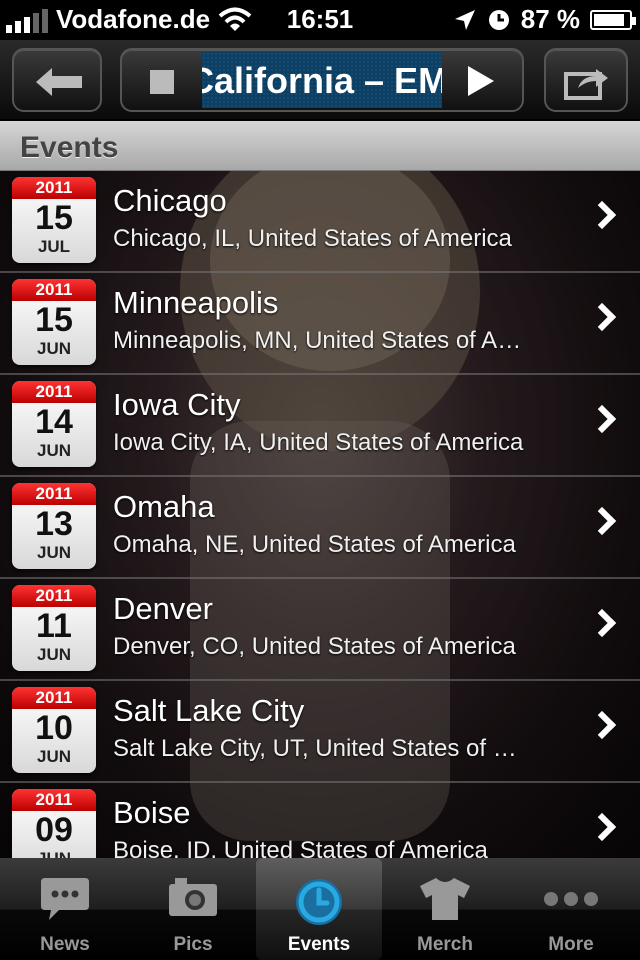 The width and height of the screenshot is (640, 960). What do you see at coordinates (320, 20) in the screenshot?
I see `status-bar: Vodafone.de 16:51 87 %` at bounding box center [320, 20].